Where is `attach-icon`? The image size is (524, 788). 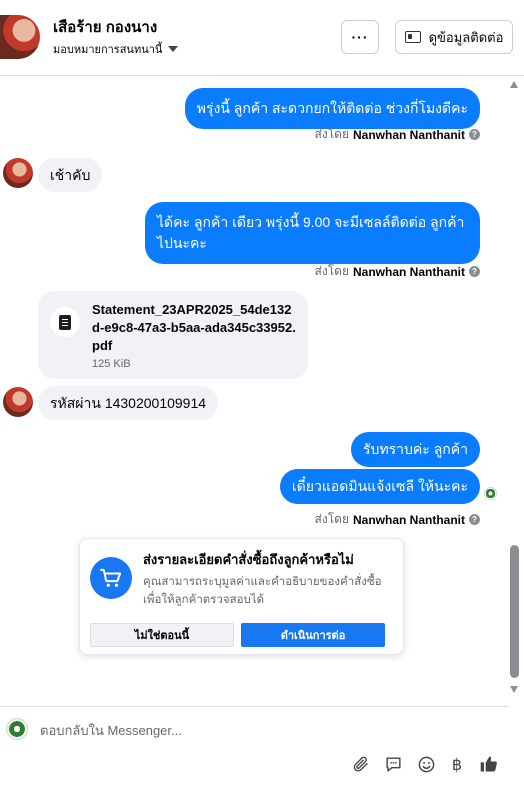
attach-icon is located at coordinates (361, 764).